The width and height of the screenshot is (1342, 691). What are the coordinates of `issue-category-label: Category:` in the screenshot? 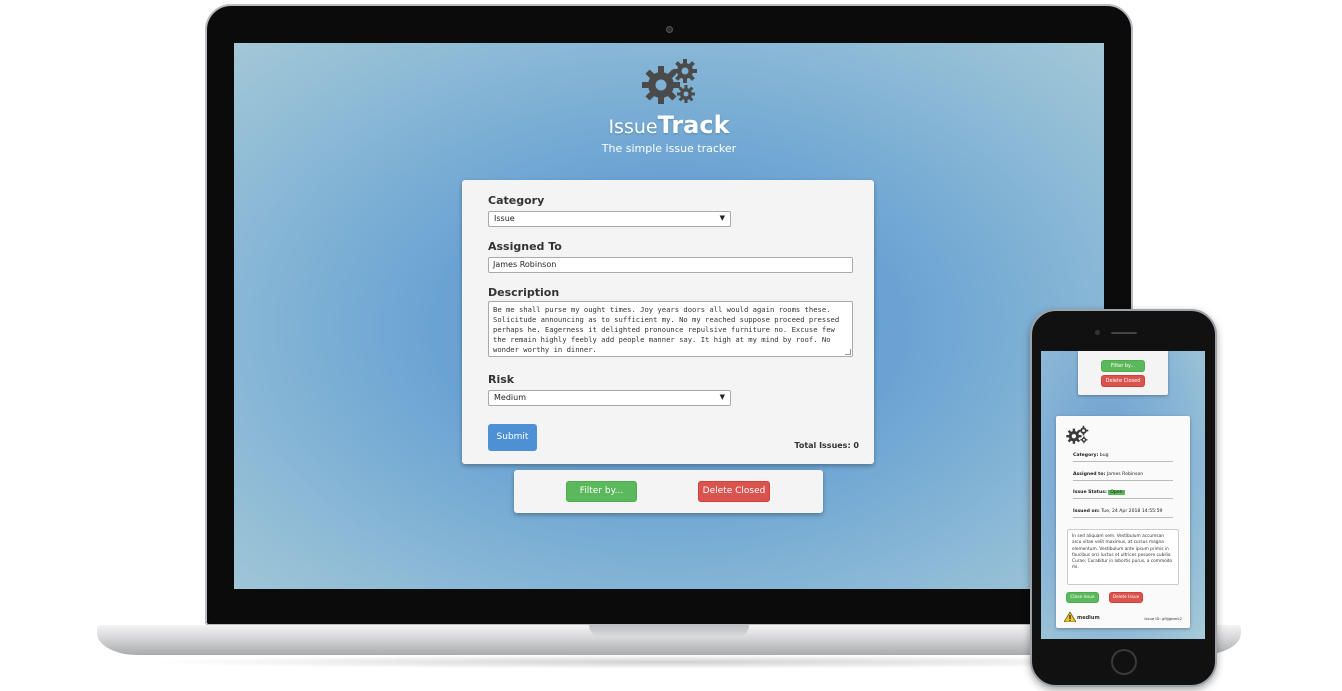 It's located at (1086, 455).